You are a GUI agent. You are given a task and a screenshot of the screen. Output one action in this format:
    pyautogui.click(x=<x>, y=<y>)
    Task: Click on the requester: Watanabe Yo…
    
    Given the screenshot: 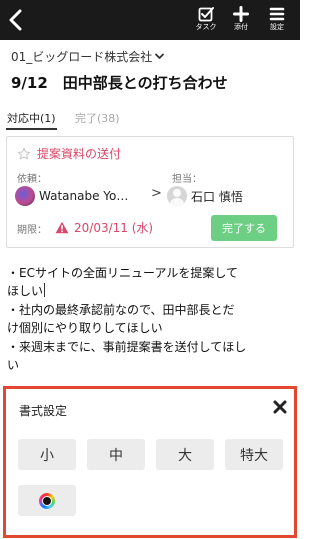 What is the action you would take?
    pyautogui.click(x=71, y=196)
    